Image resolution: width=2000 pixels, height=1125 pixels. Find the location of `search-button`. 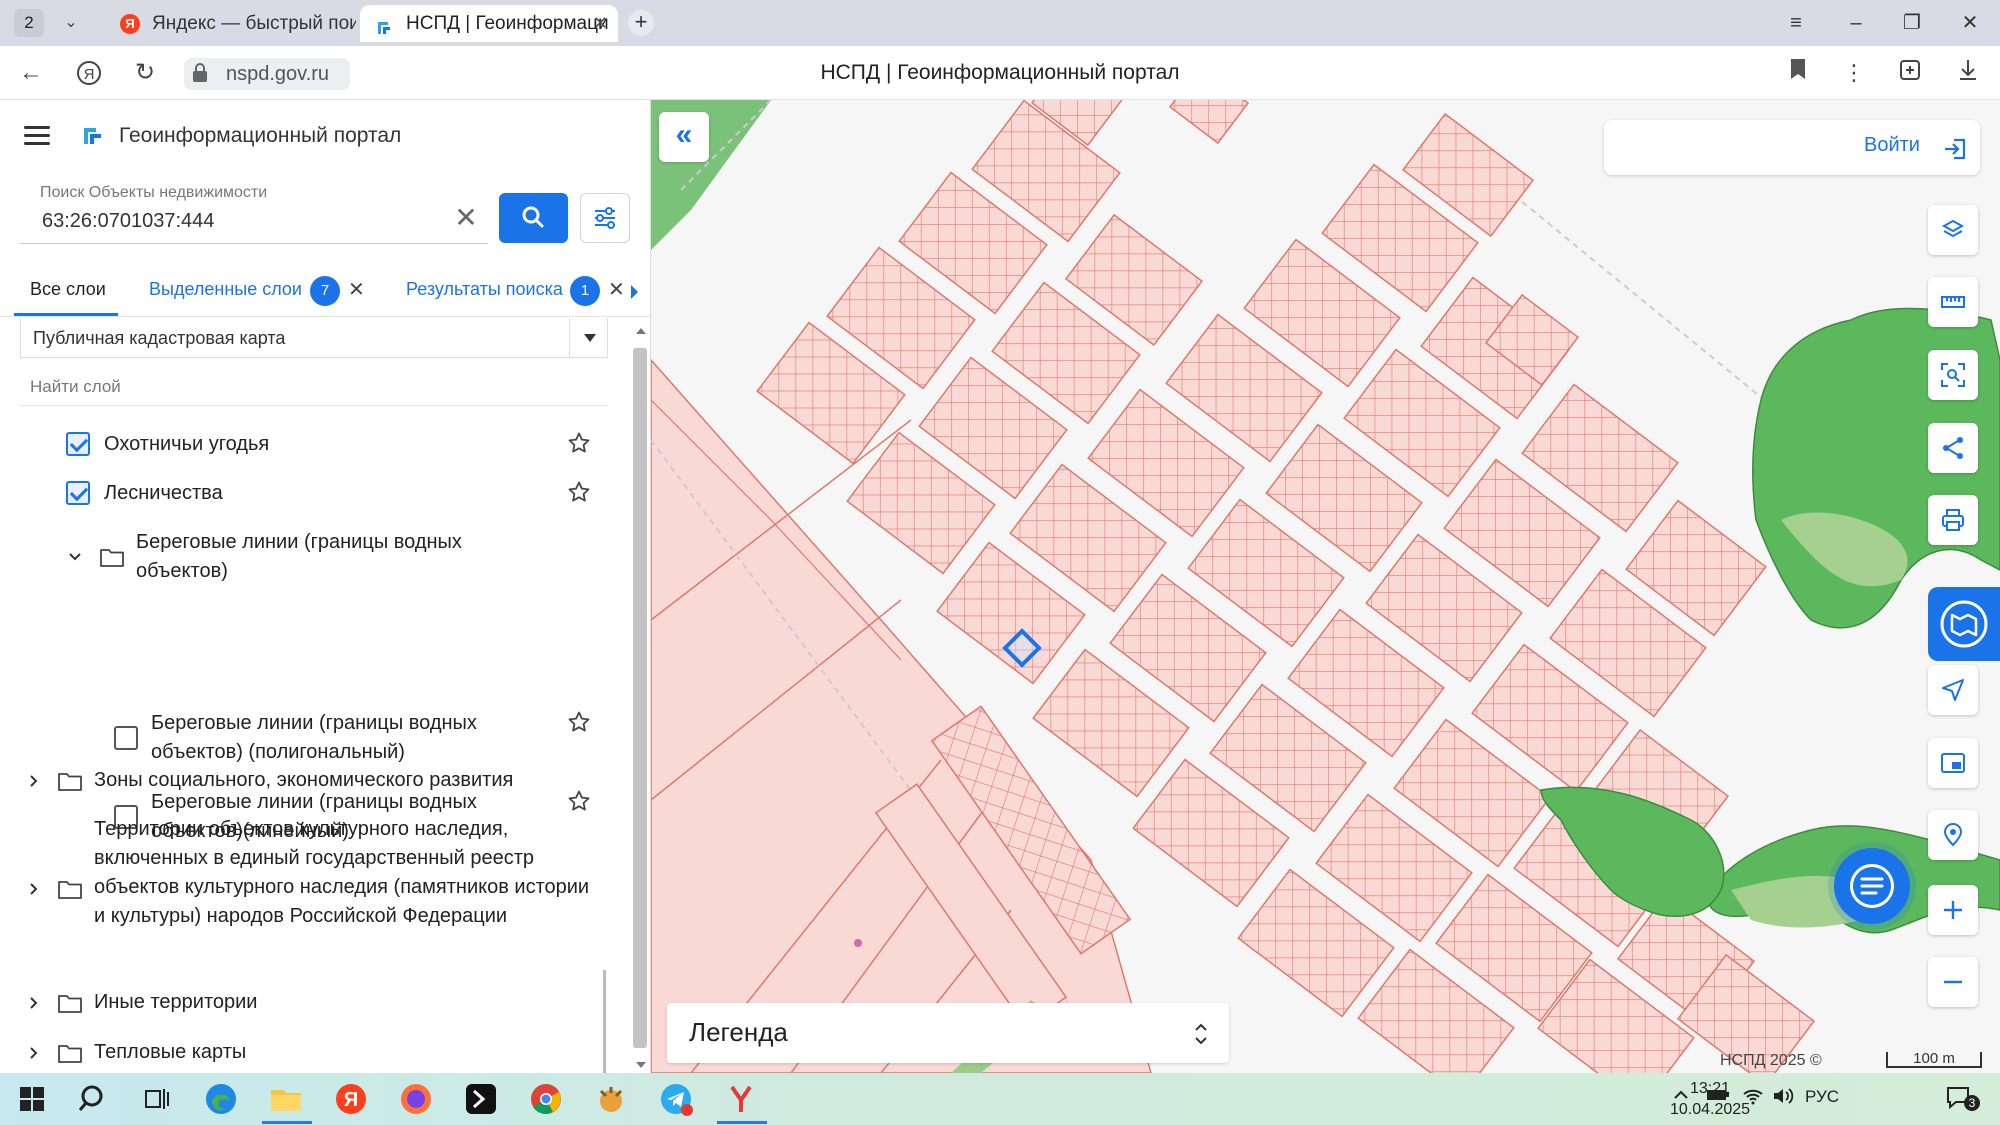

search-button is located at coordinates (533, 218).